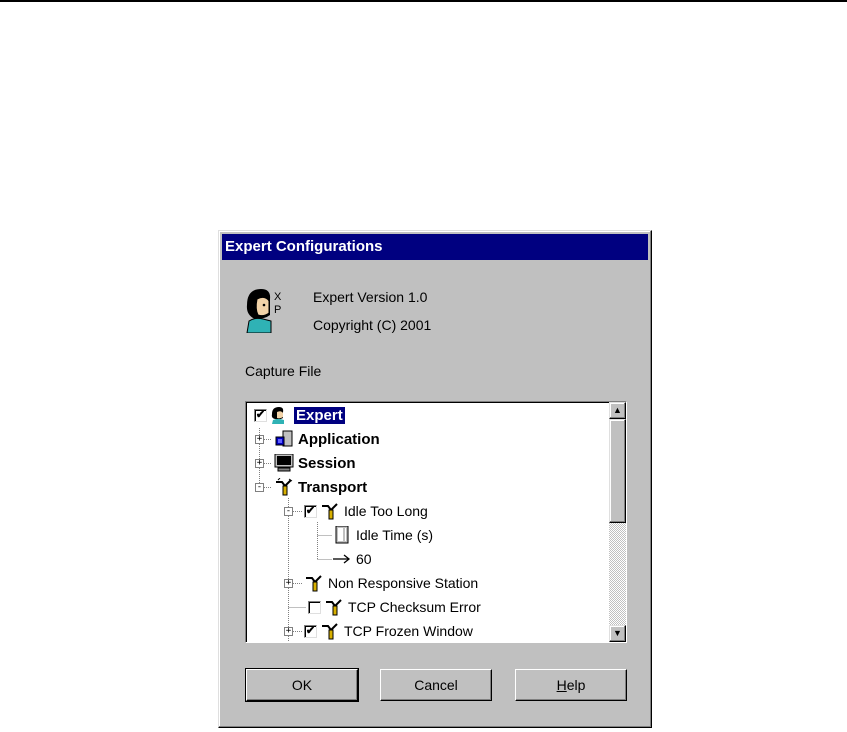  I want to click on copyright-text: Copyright (C) 2001, so click(372, 325).